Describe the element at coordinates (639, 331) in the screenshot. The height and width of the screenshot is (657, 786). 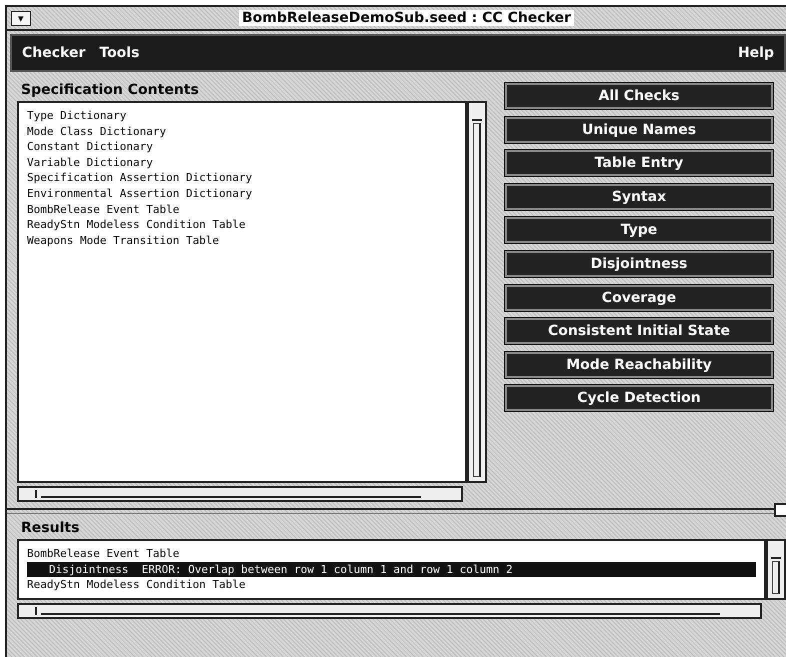
I see `check-button: Consistent Initial State` at that location.